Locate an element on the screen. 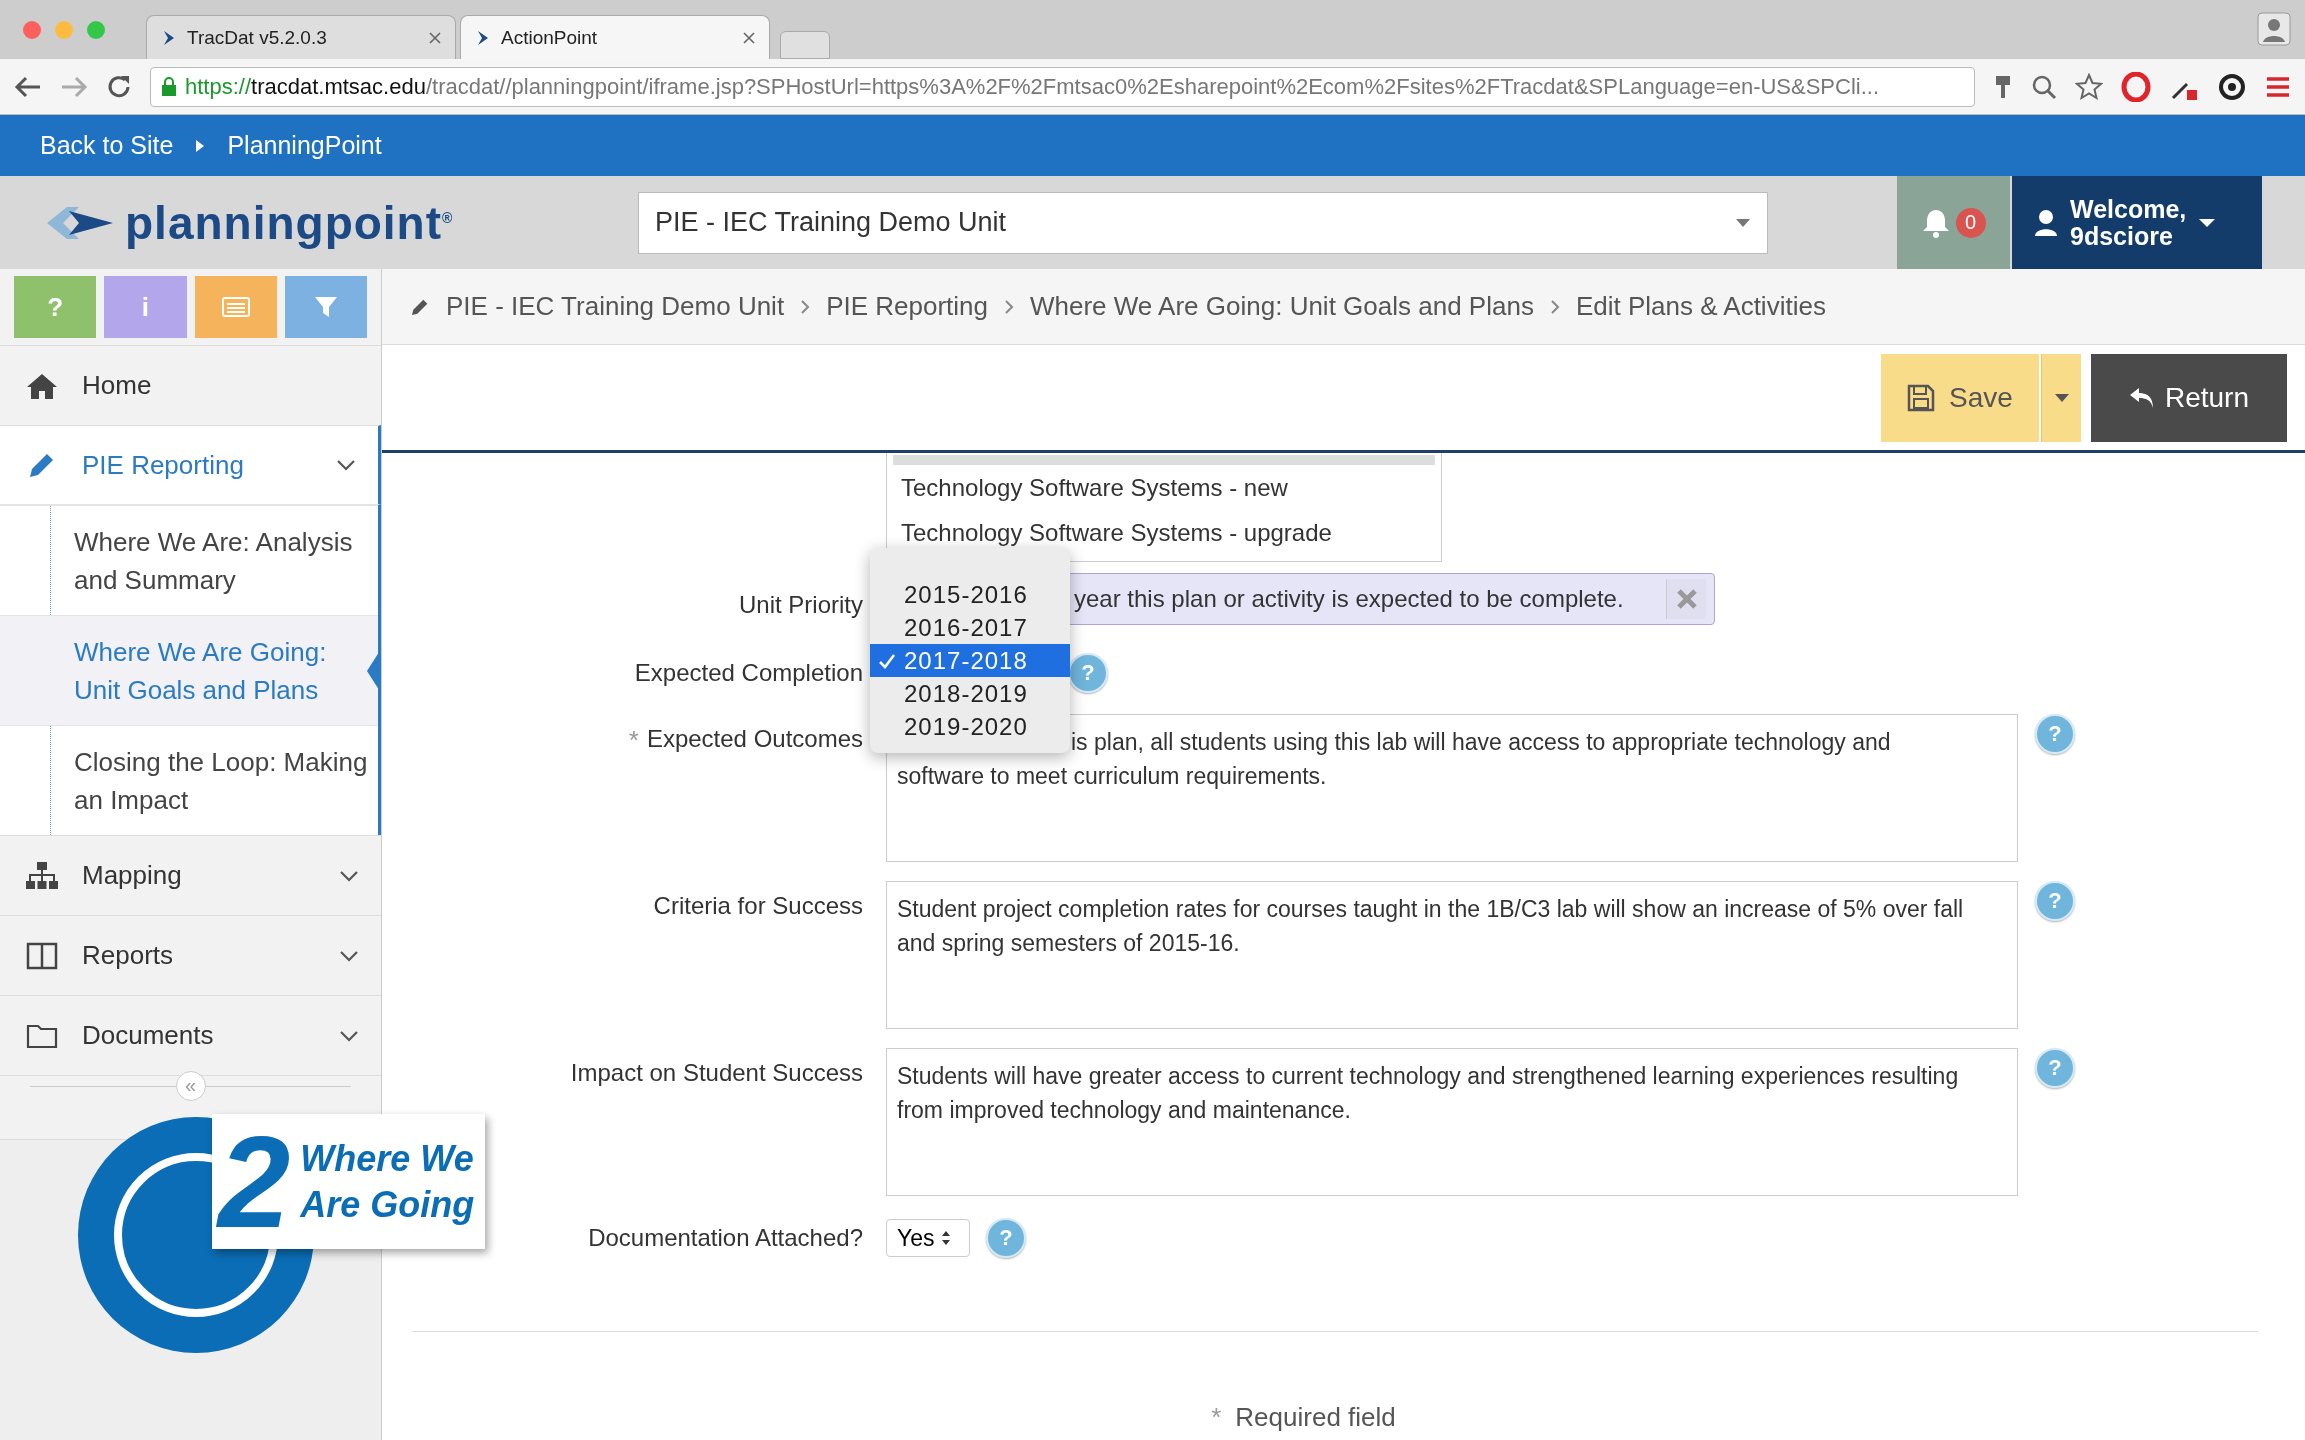 This screenshot has height=1440, width=2305. check-icon is located at coordinates (887, 660).